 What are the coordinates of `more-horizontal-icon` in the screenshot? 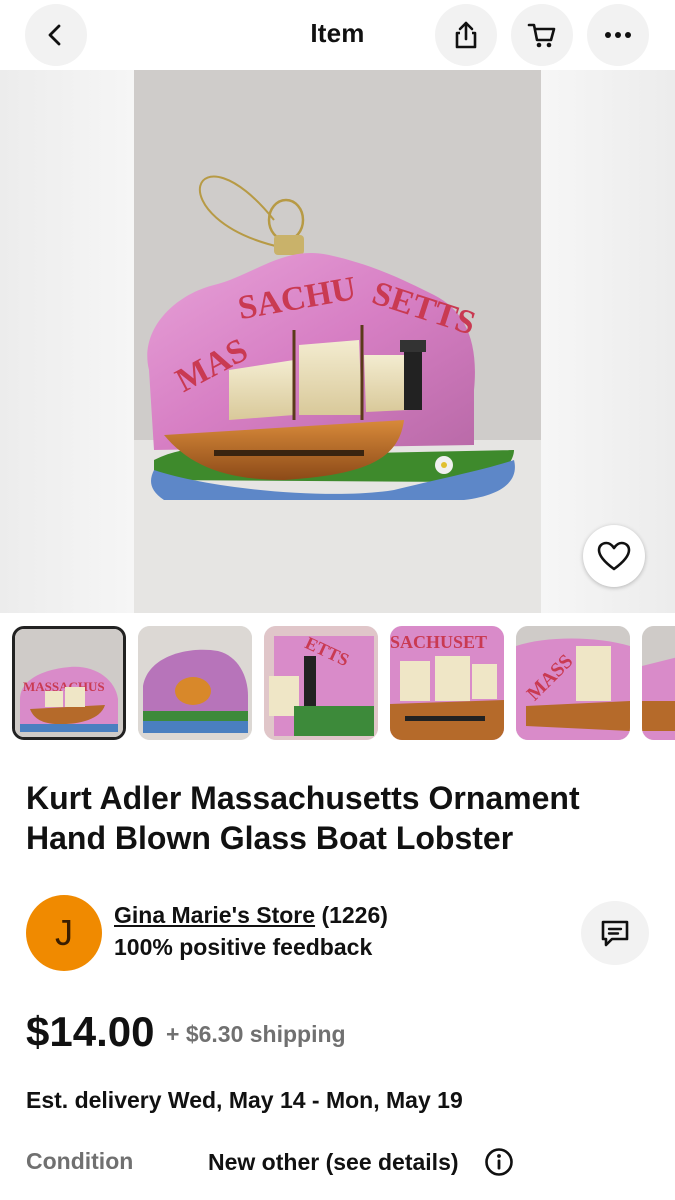 It's located at (618, 35).